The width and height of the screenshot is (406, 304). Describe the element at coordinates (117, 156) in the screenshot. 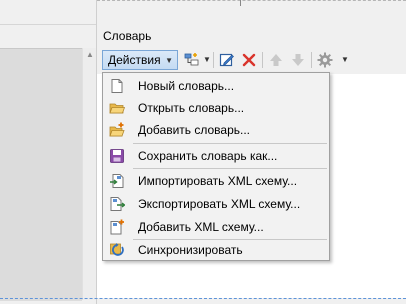

I see `save-icon` at that location.